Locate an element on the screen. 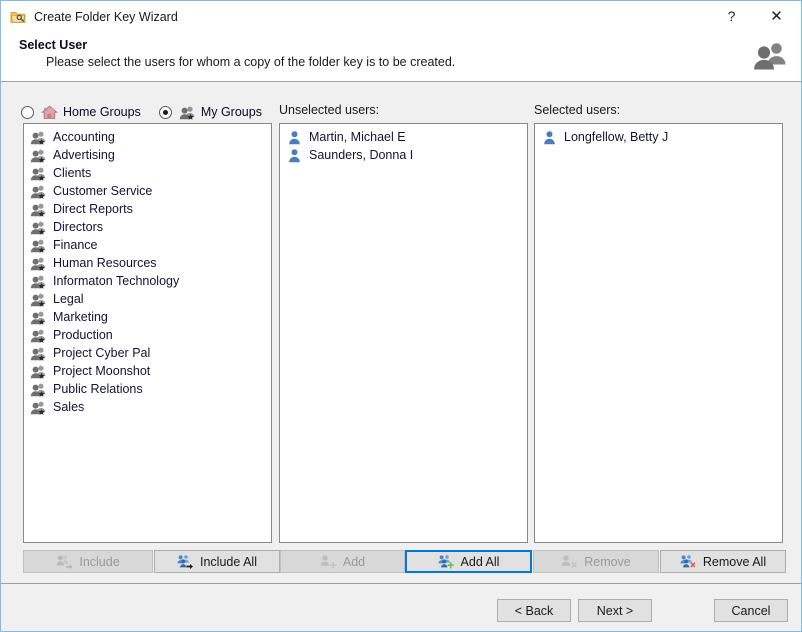 The image size is (802, 632). list-item-label: Project Moonshot is located at coordinates (102, 371).